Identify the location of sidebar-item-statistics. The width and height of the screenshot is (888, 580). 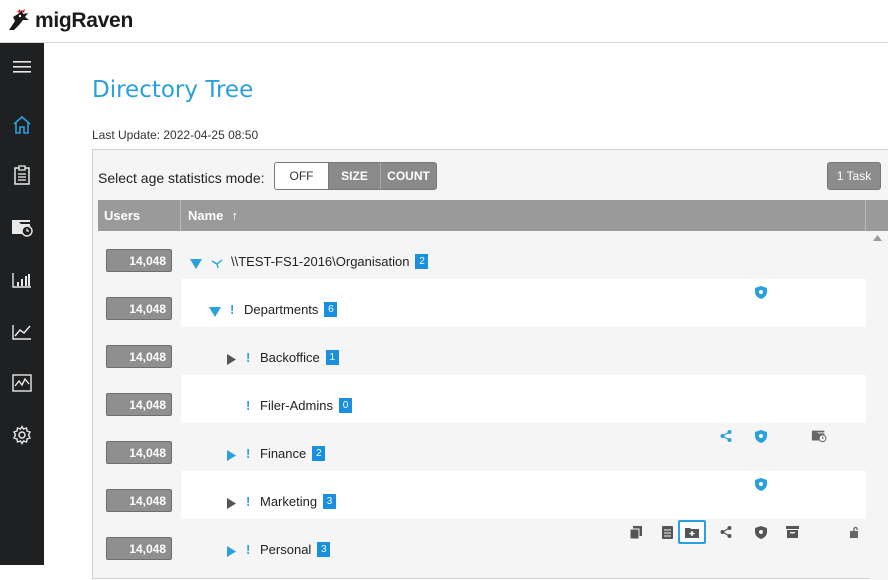
(22, 280).